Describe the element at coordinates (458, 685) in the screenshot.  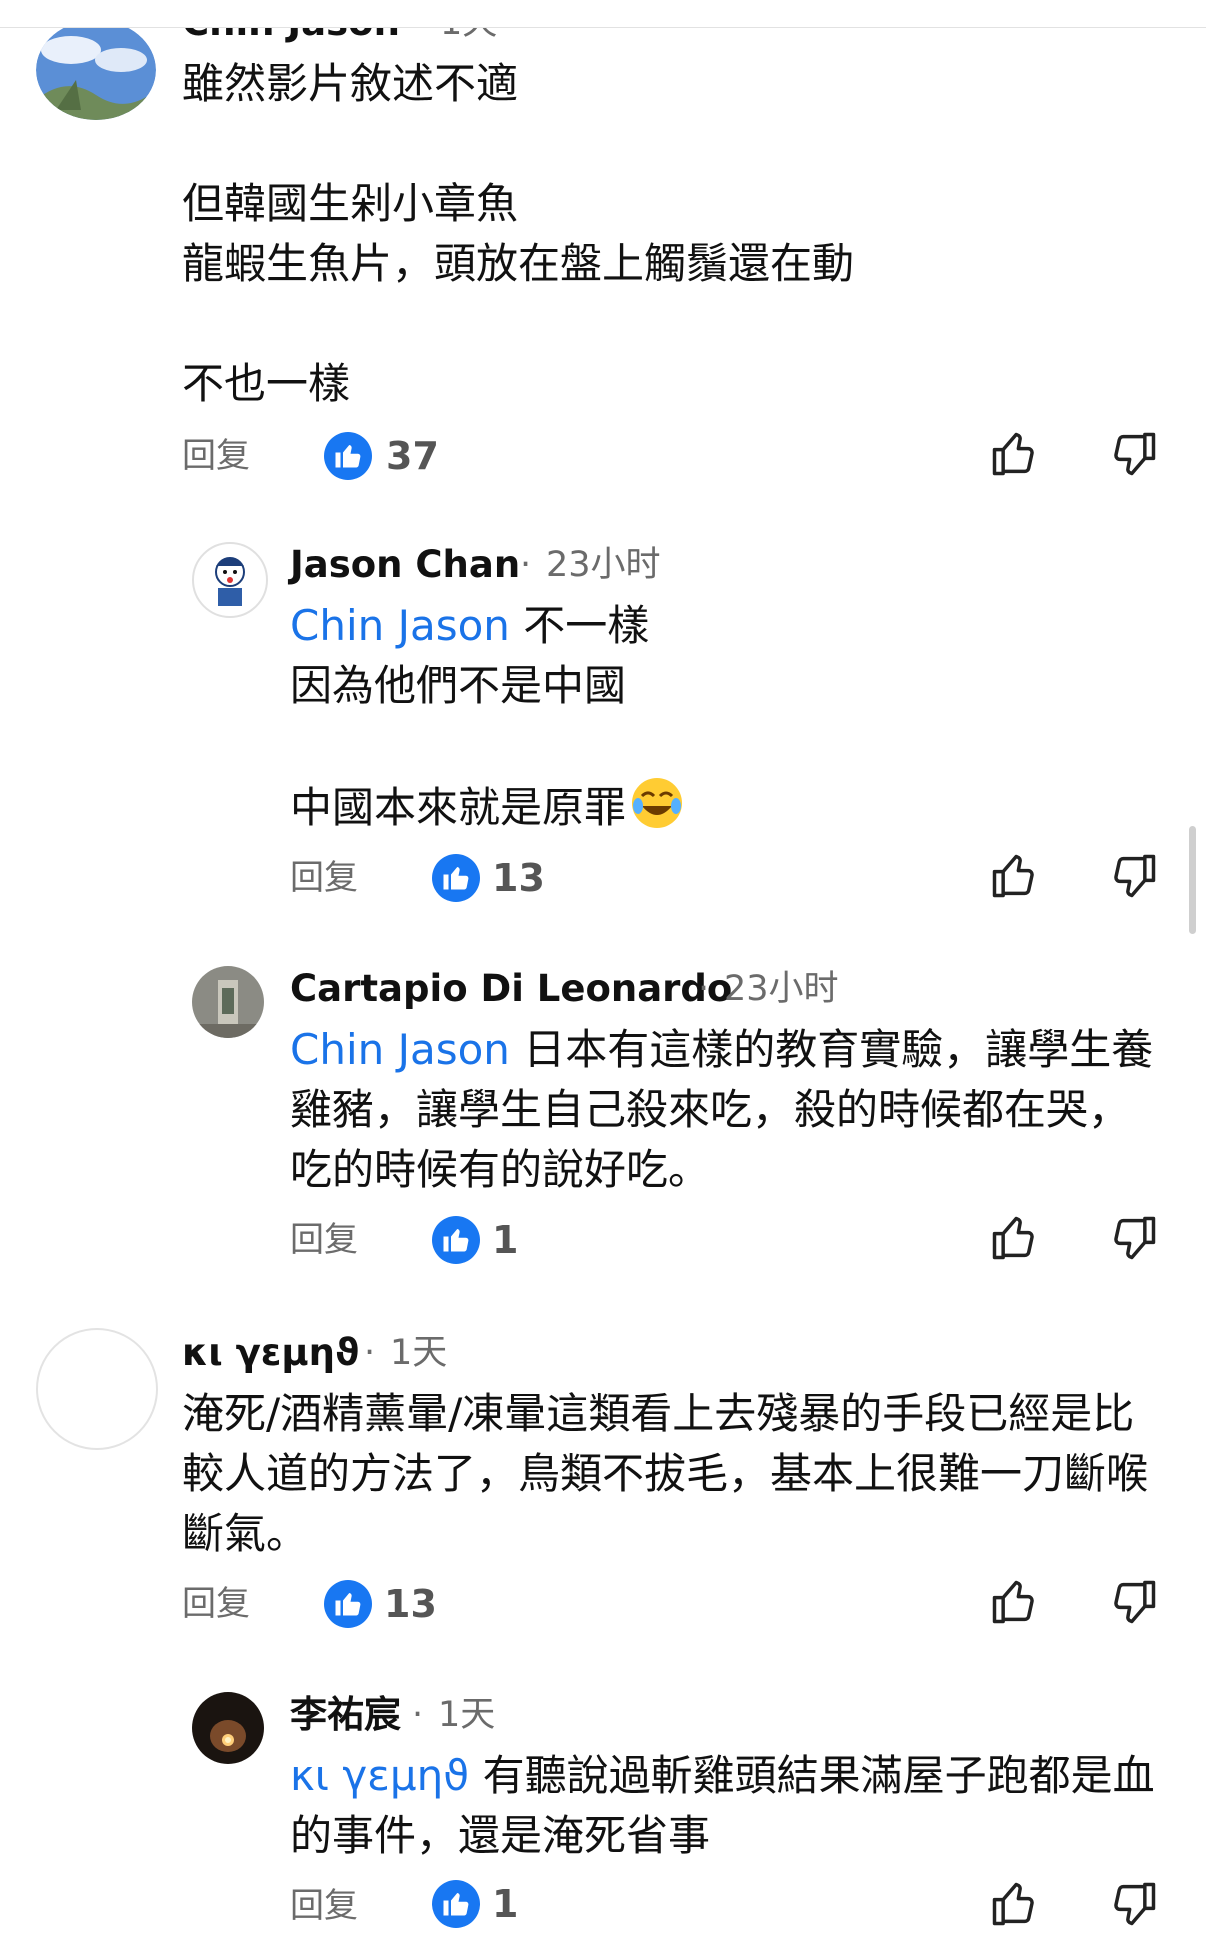
I see `comment-text-line: 因為他們不是中國` at that location.